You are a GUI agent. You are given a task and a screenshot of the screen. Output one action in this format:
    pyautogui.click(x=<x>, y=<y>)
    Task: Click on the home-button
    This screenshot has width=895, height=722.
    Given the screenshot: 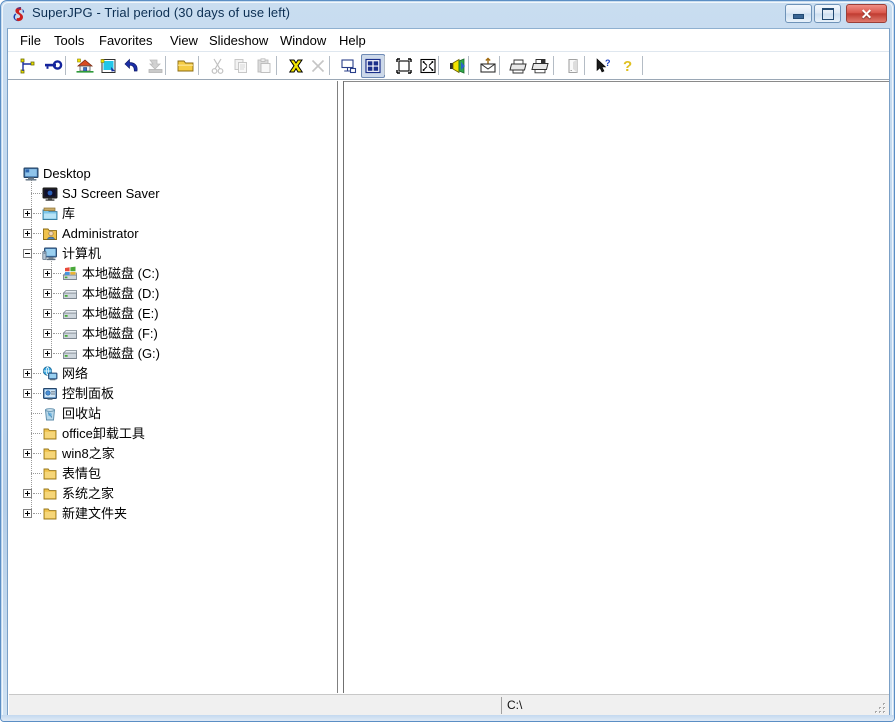 What is the action you would take?
    pyautogui.click(x=85, y=66)
    